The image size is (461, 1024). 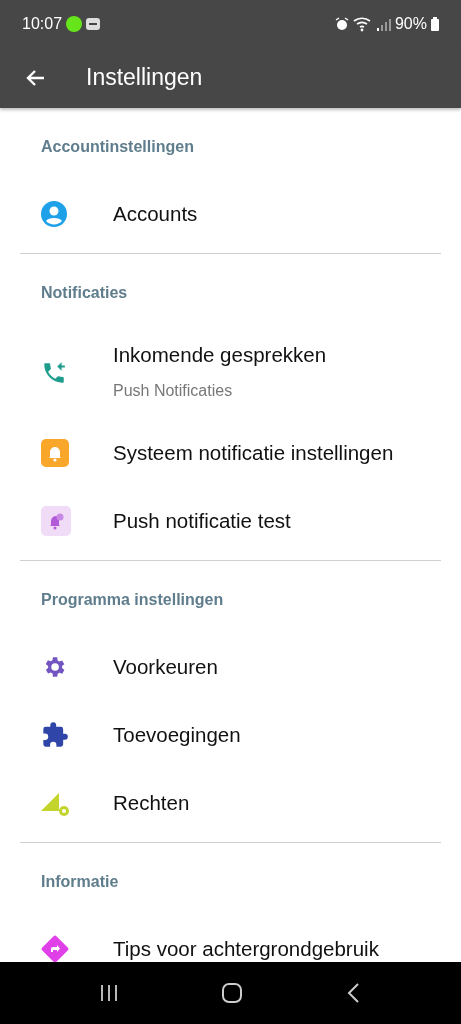 What do you see at coordinates (410, 24) in the screenshot?
I see `battery-percentage: 90%` at bounding box center [410, 24].